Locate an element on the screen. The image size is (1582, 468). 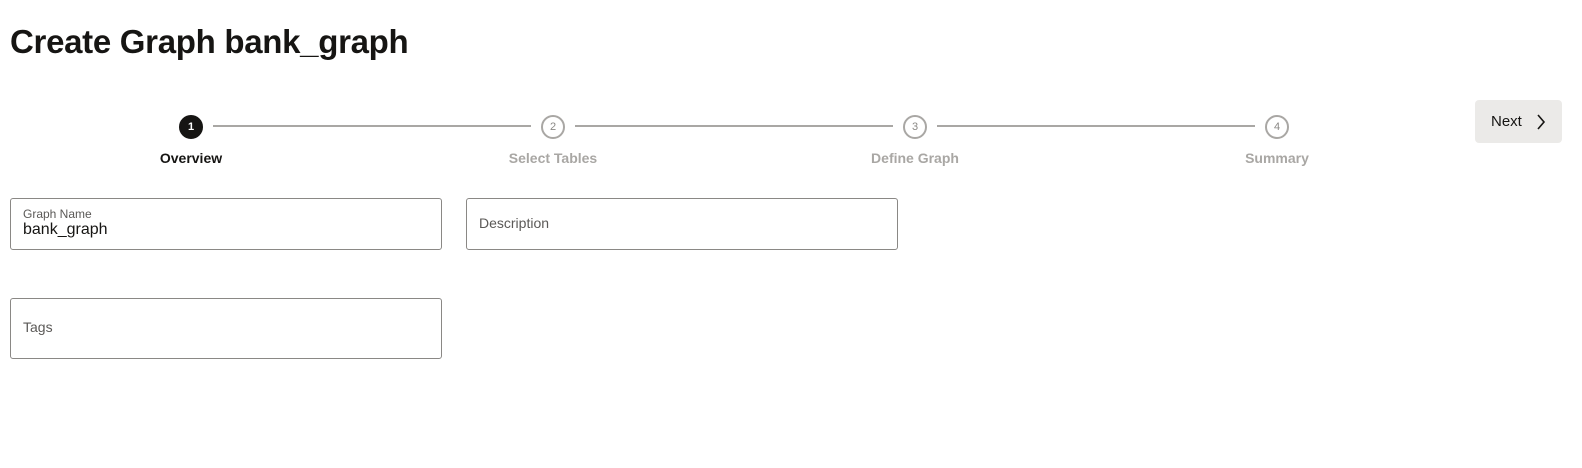
graph-name-field: Graph Name bank_graph is located at coordinates (226, 224).